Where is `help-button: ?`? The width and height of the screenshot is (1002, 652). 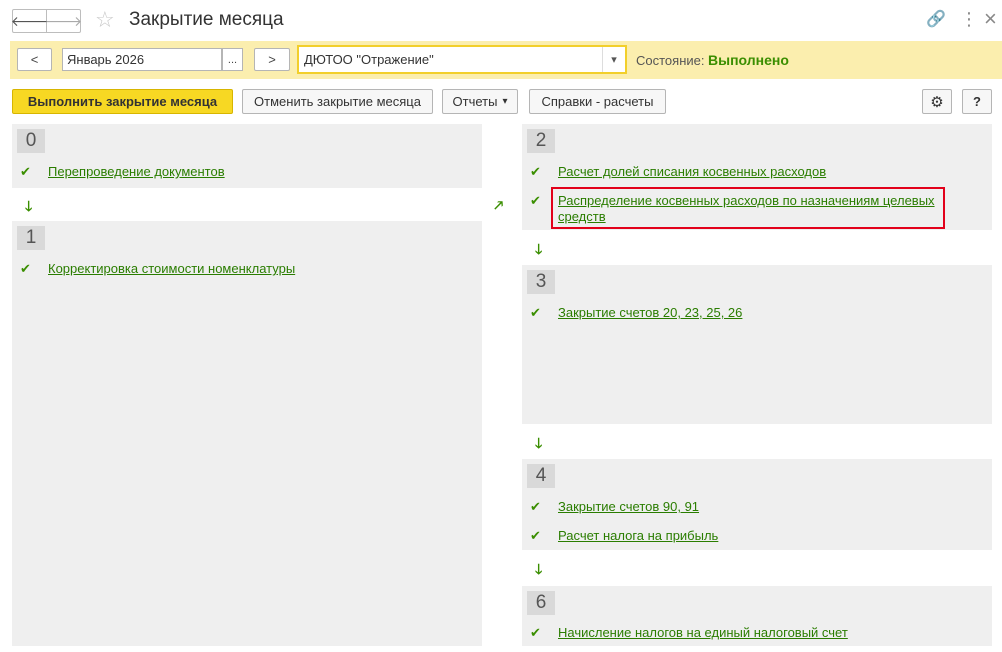
help-button: ? is located at coordinates (977, 101).